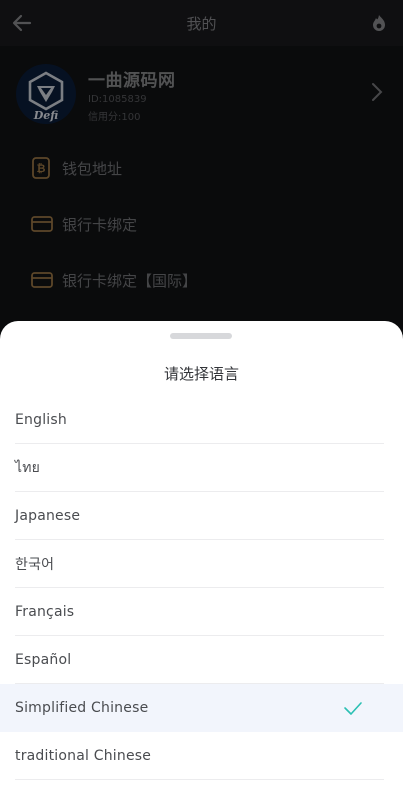  What do you see at coordinates (41, 420) in the screenshot?
I see `language-label: English` at bounding box center [41, 420].